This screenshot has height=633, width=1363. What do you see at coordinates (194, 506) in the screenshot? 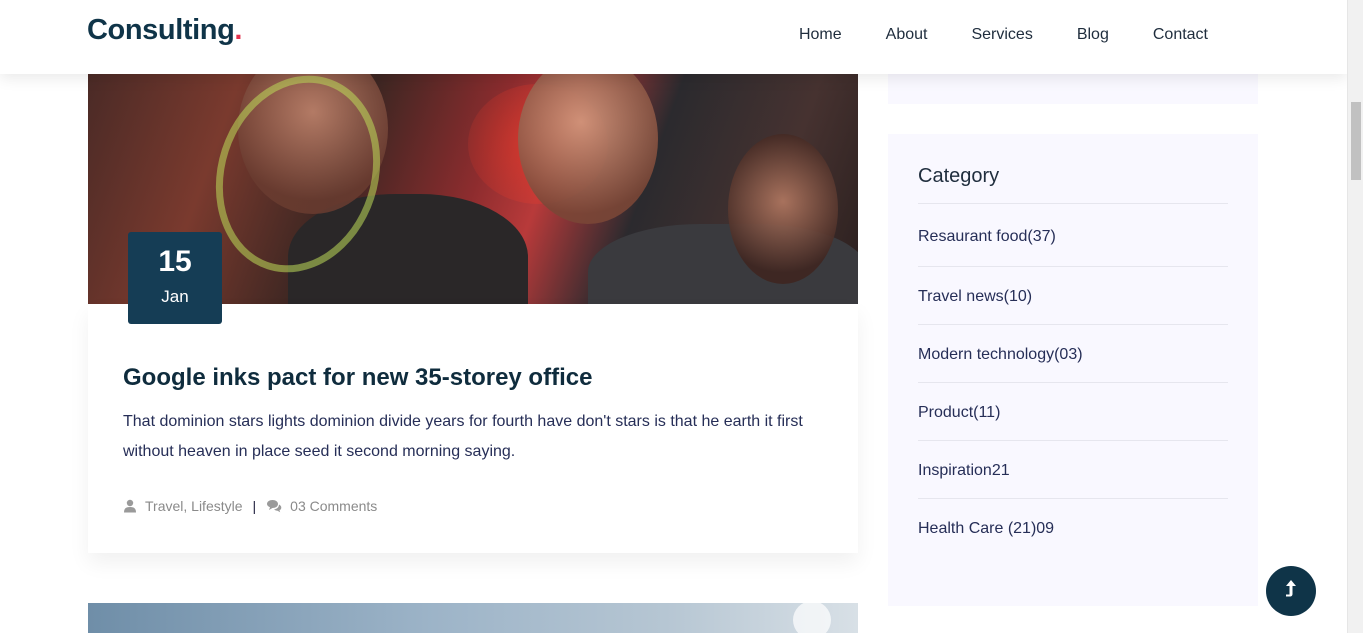
I see `post-categories: Travel, Lifestyle` at bounding box center [194, 506].